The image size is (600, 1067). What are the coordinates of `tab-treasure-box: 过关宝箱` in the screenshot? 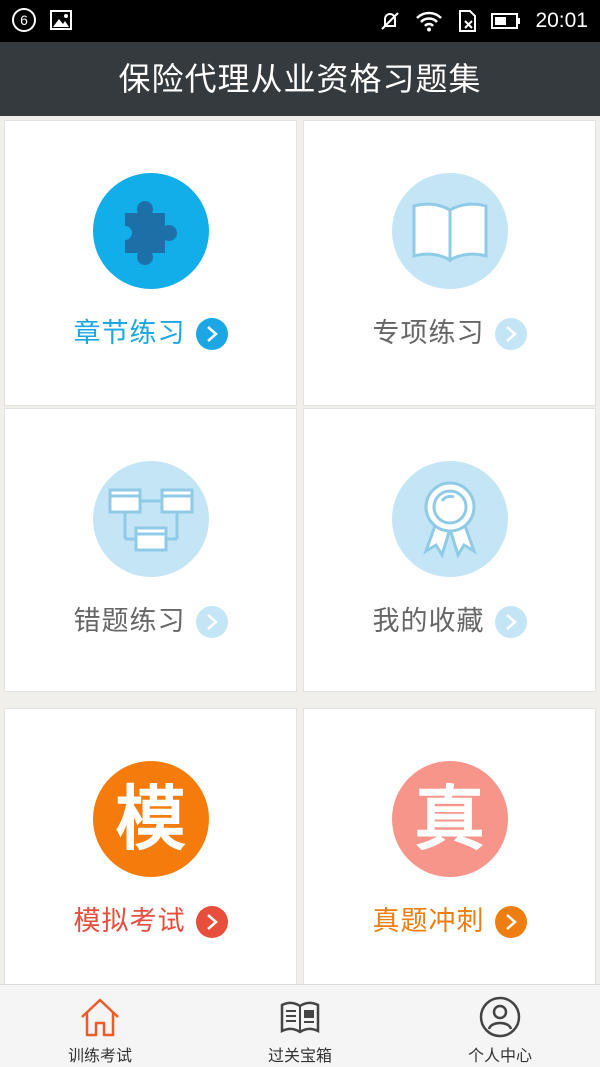 It's located at (300, 1026).